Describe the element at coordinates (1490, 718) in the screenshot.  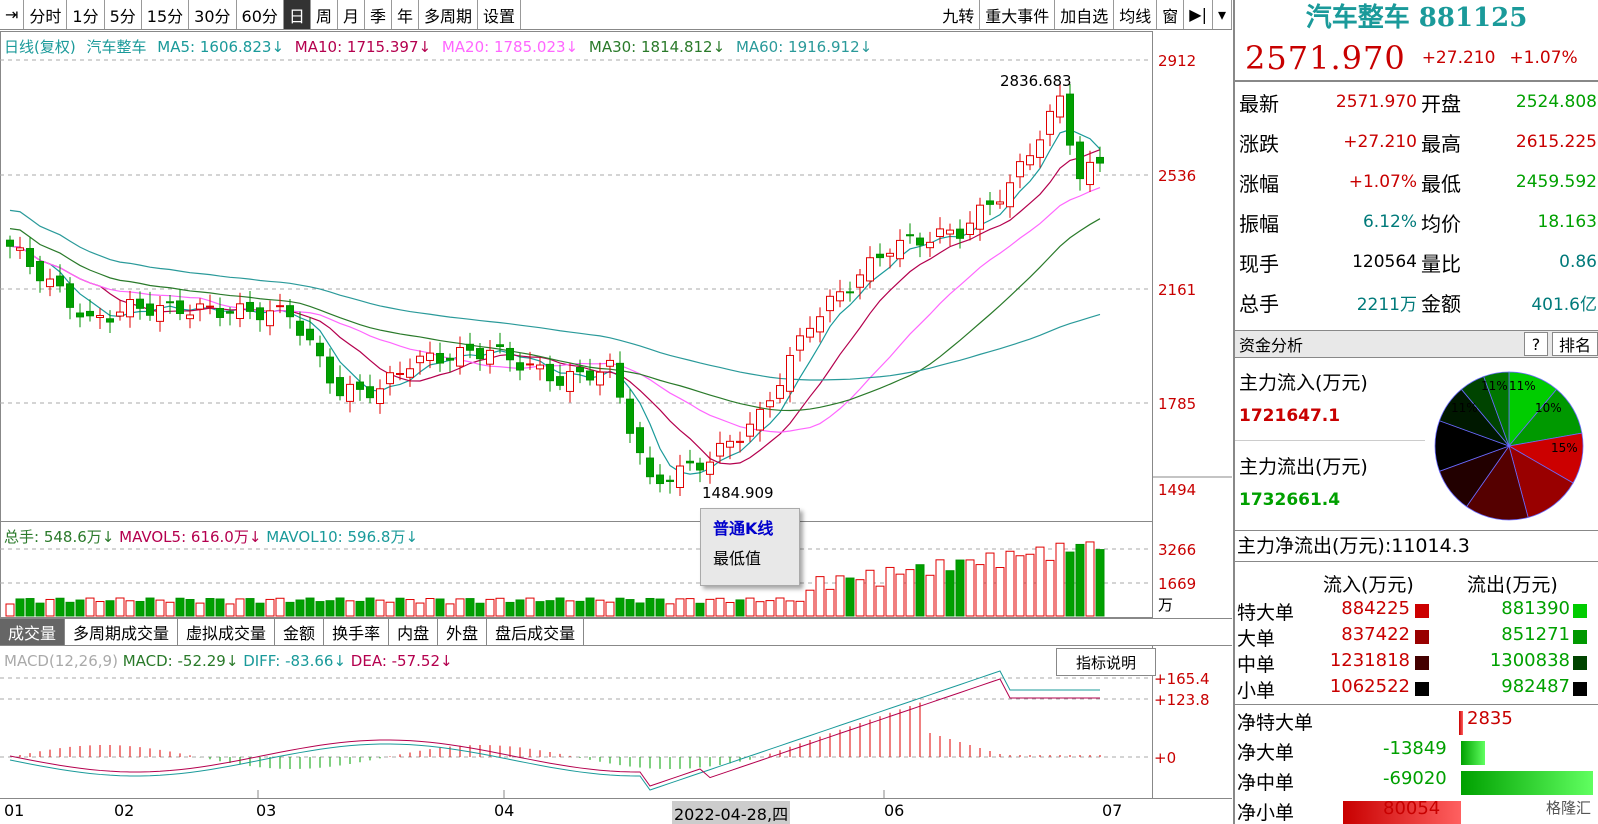
I see `net-order-value: 2835` at that location.